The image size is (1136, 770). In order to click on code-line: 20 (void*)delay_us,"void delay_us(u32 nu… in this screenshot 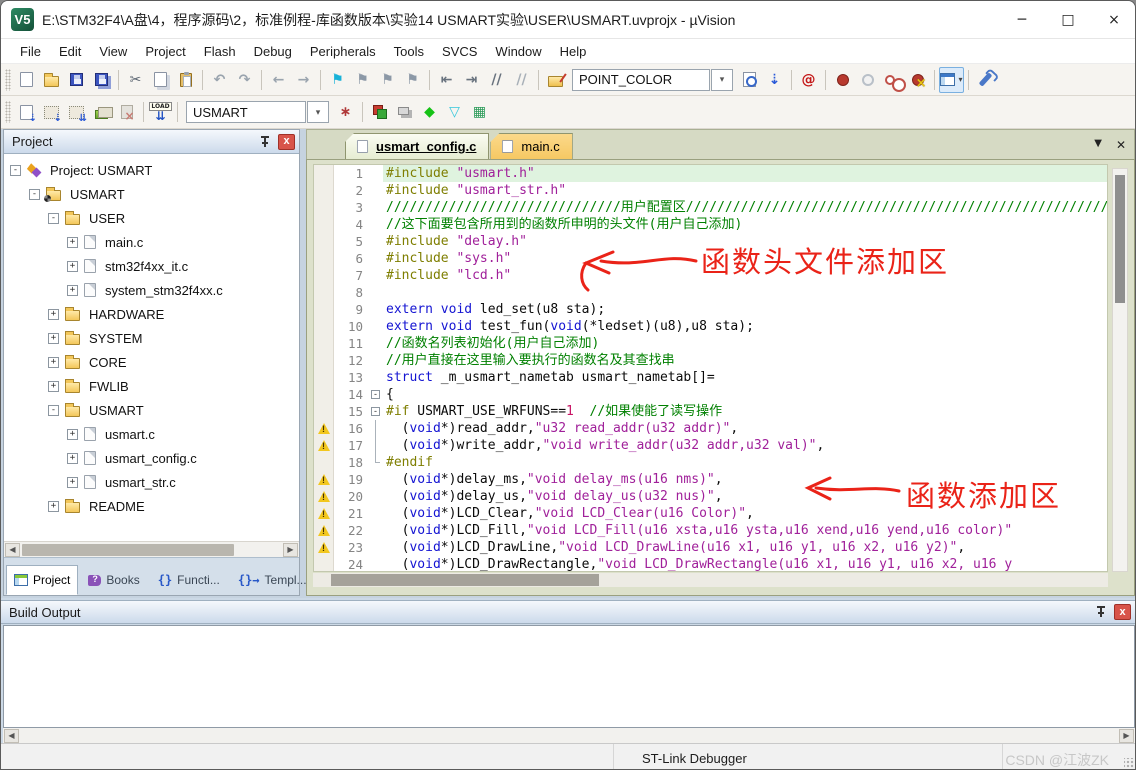, I will do `click(710, 496)`.